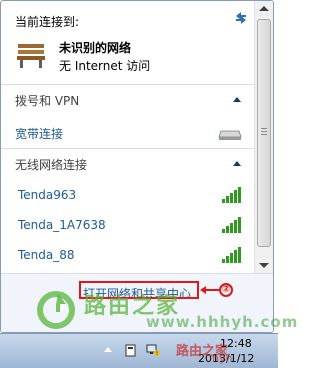 The image size is (320, 368). Describe the element at coordinates (131, 350) in the screenshot. I see `tray-device-icon` at that location.